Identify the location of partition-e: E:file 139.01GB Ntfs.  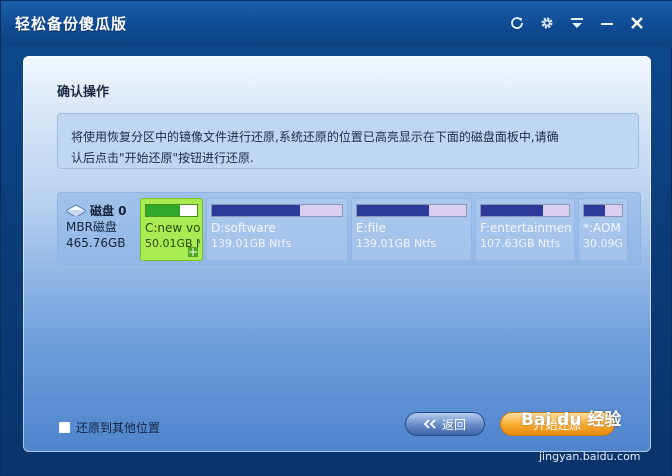
(411, 229).